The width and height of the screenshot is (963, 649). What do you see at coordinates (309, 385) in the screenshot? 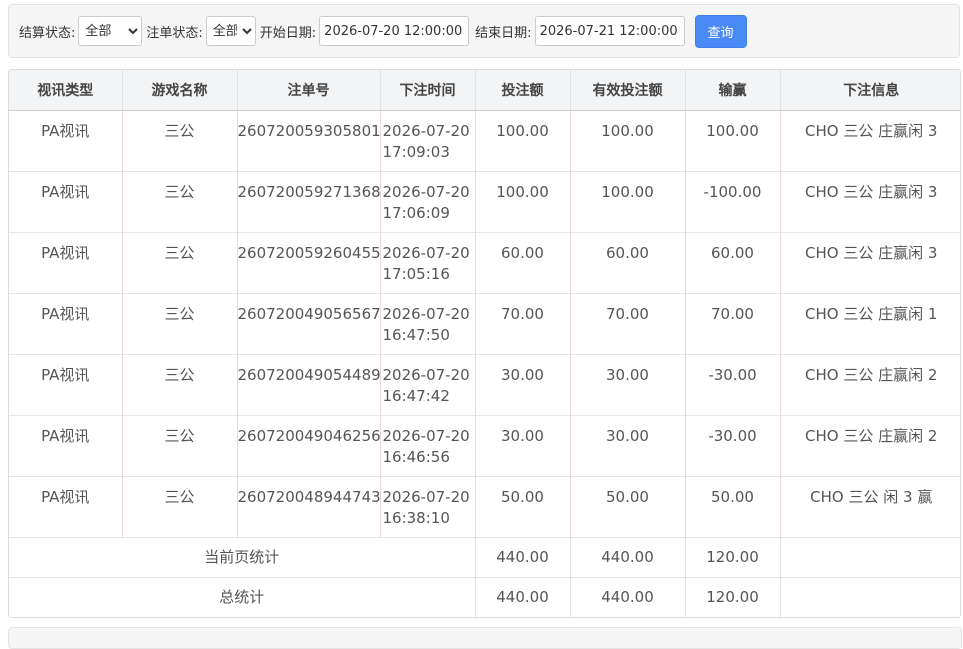
I see `cell-bet-id: 260720049054489` at bounding box center [309, 385].